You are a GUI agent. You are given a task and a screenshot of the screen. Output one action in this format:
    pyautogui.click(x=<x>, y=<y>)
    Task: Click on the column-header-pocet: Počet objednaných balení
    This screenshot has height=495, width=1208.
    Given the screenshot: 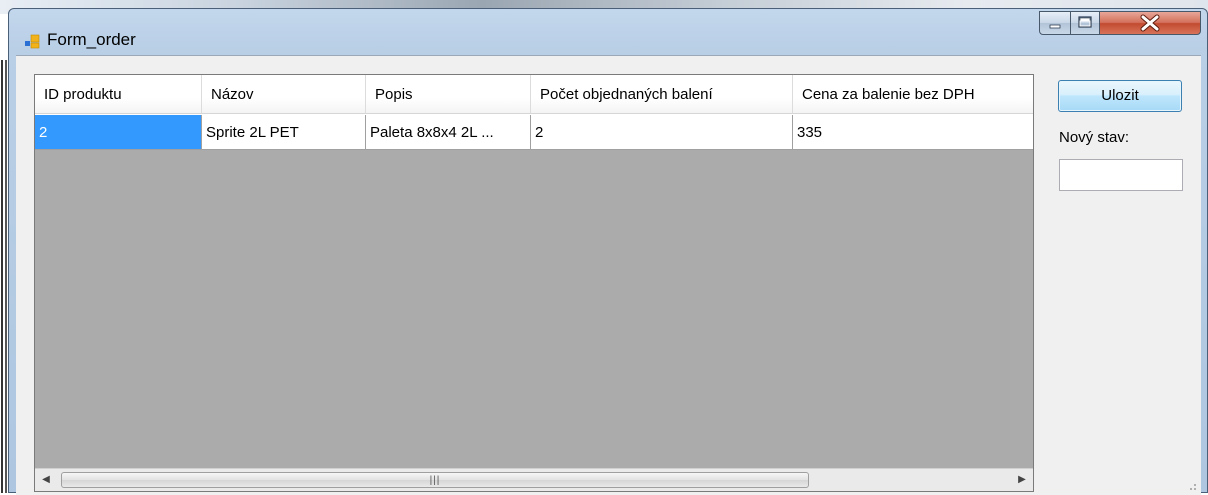 What is the action you would take?
    pyautogui.click(x=662, y=94)
    